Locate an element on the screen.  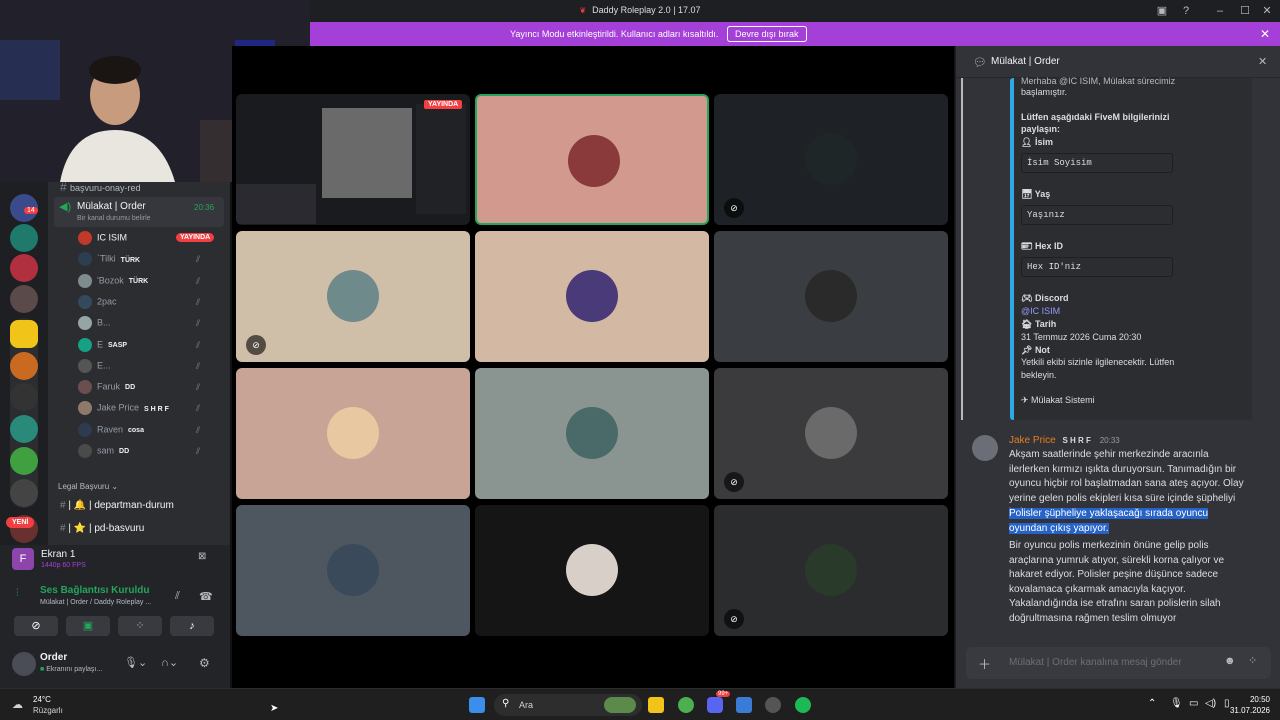
taskbar-search: ⚲ Ara is located at coordinates (568, 705).